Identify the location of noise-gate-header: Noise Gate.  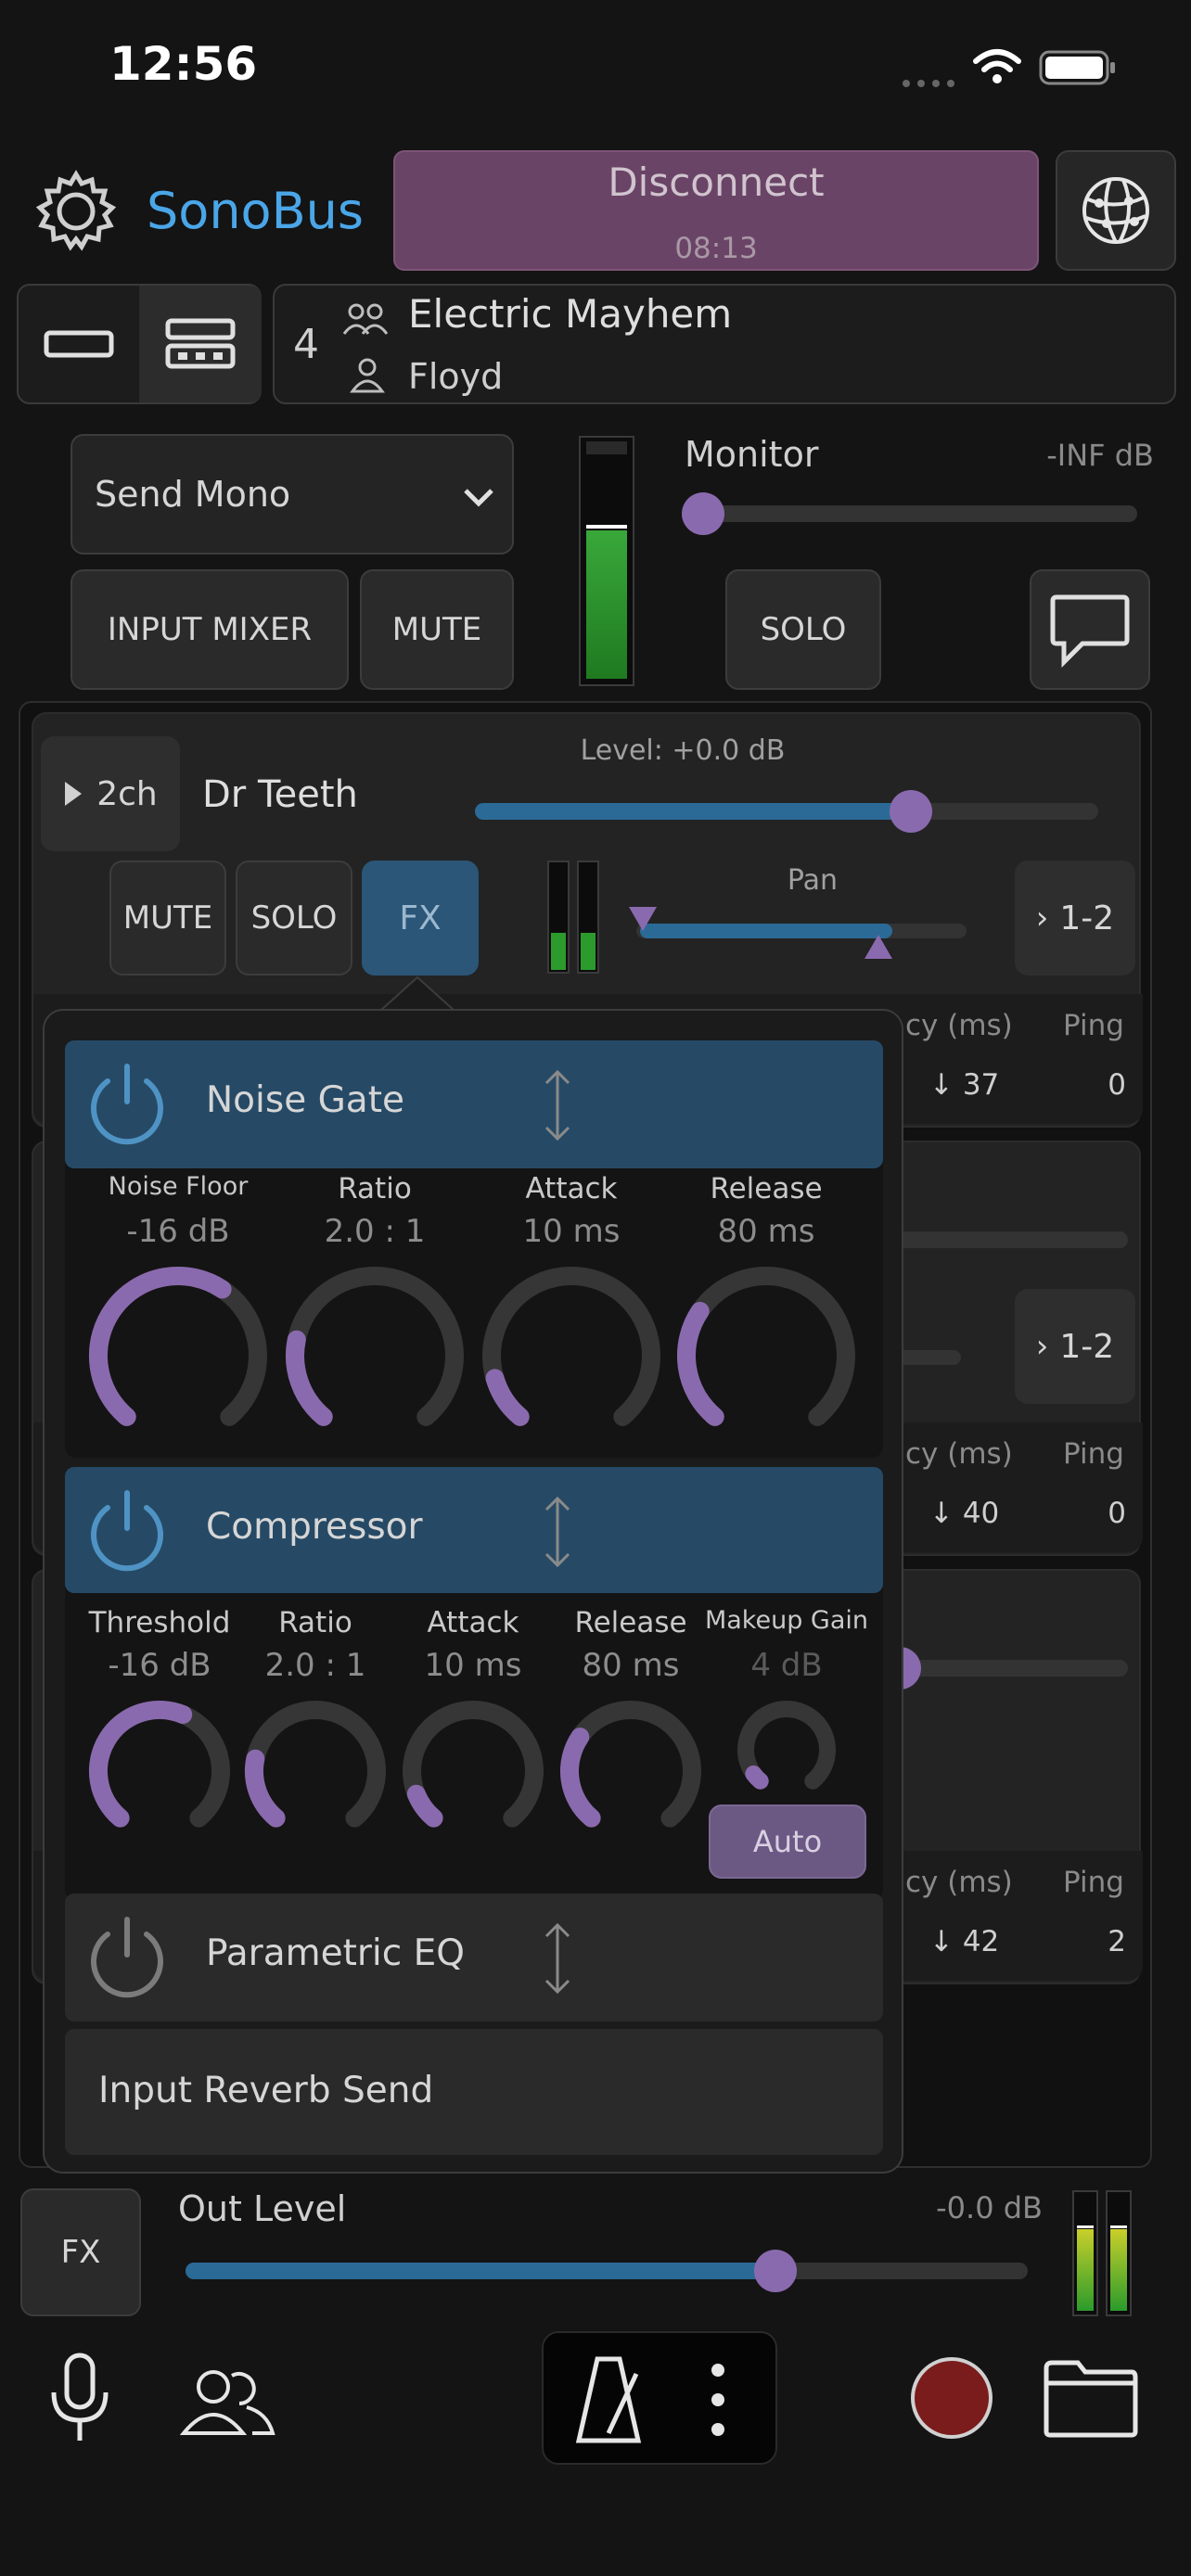
(474, 1104).